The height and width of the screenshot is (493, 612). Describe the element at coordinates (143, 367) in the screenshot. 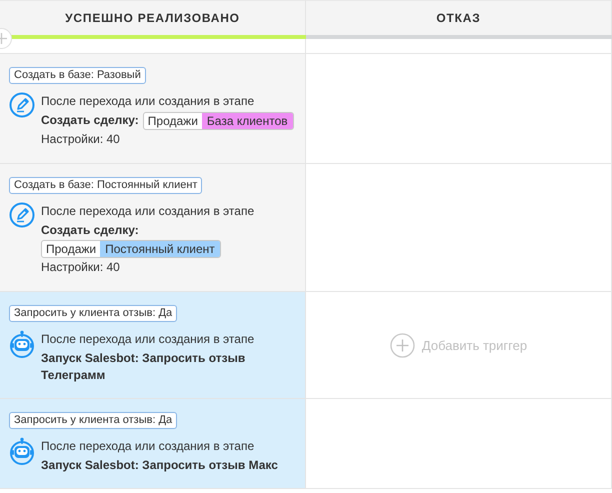

I see `salesbot-action: Запуск Salesbot: Запросить отзыв Телеграмм` at that location.